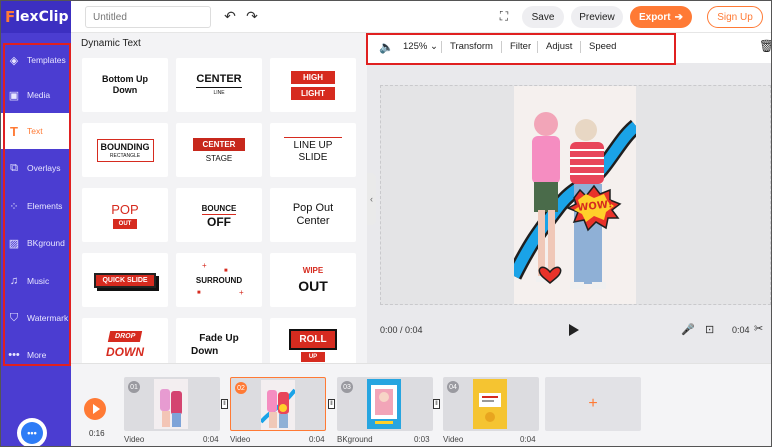 The height and width of the screenshot is (447, 772). Describe the element at coordinates (654, 17) in the screenshot. I see `export-label: Export` at that location.